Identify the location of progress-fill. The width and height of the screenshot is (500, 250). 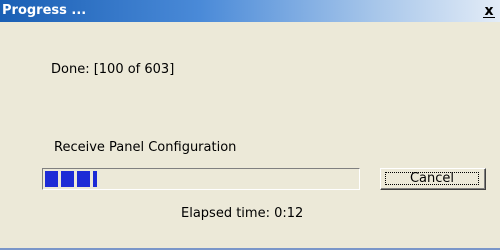
(71, 179).